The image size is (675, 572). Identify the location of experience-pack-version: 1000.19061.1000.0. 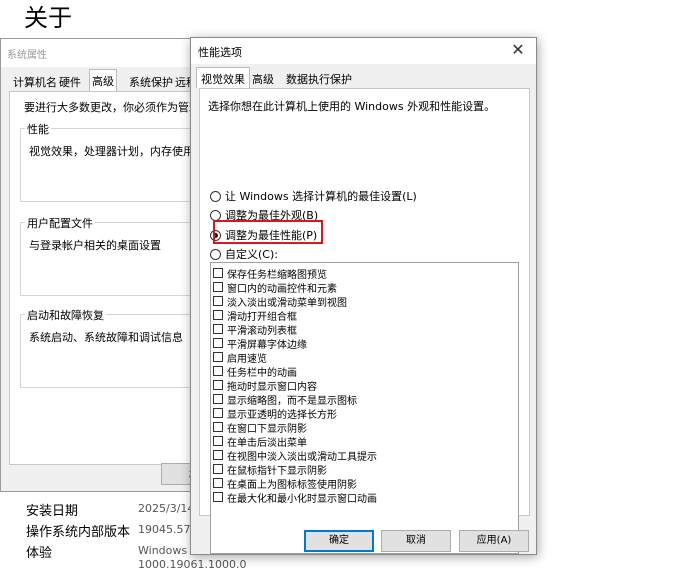
(192, 564).